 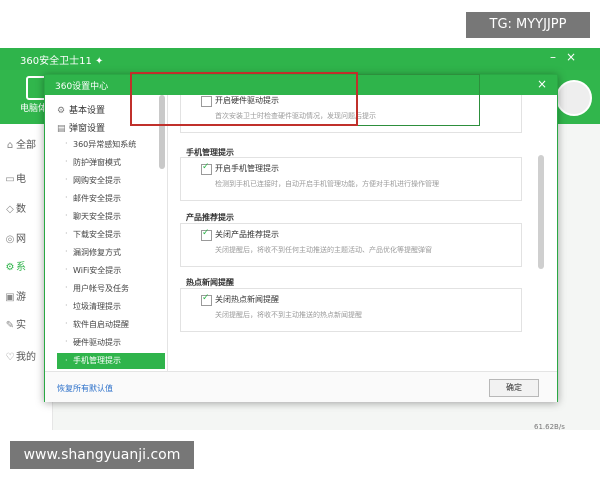 What do you see at coordinates (10, 239) in the screenshot?
I see `globe-icon: ◎` at bounding box center [10, 239].